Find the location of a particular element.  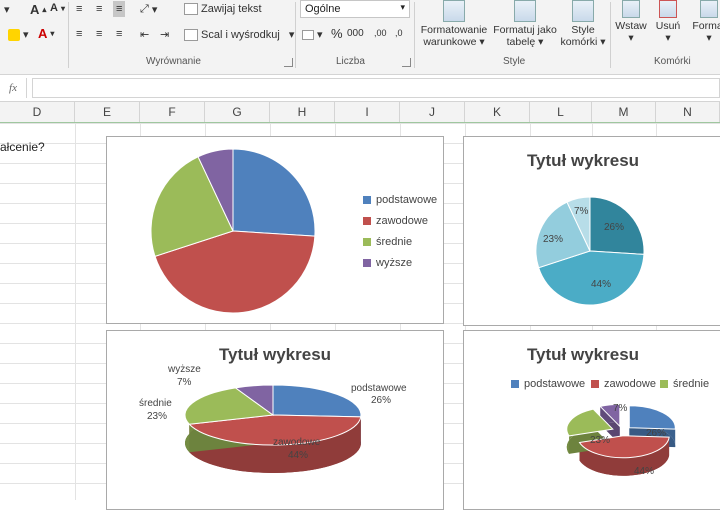

chart-title: Tytuł wykresu is located at coordinates (583, 354).